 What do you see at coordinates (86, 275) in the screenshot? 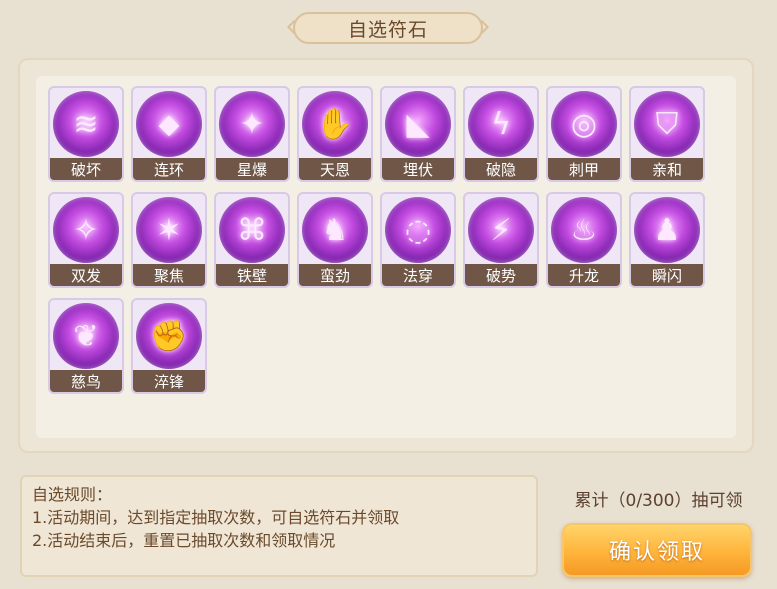
I see `rune-label: 双发` at bounding box center [86, 275].